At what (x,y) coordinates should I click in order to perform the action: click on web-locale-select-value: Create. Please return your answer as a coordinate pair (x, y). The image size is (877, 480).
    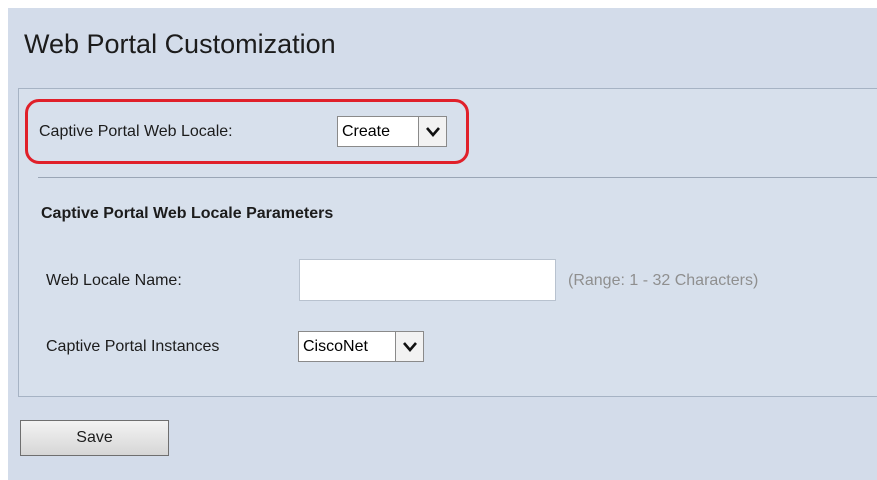
    Looking at the image, I should click on (366, 131).